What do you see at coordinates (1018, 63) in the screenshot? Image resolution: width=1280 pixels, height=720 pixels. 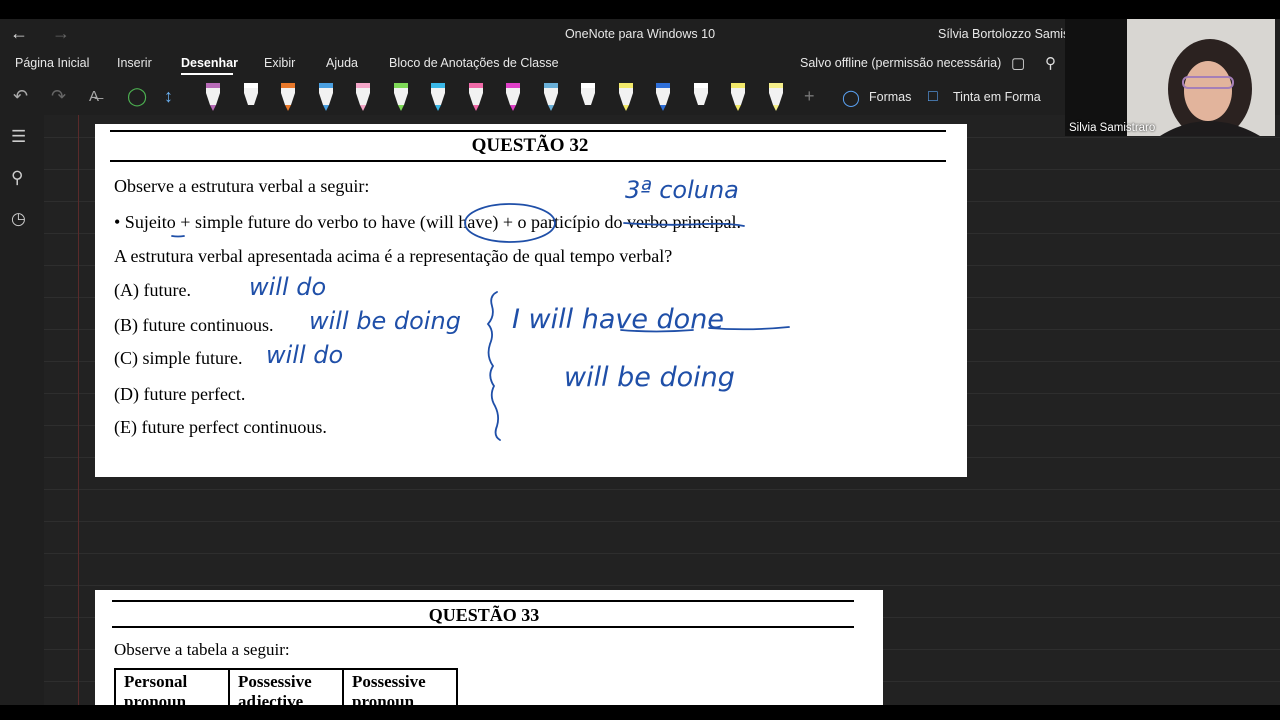 I see `sticky-note-icon: ▢` at bounding box center [1018, 63].